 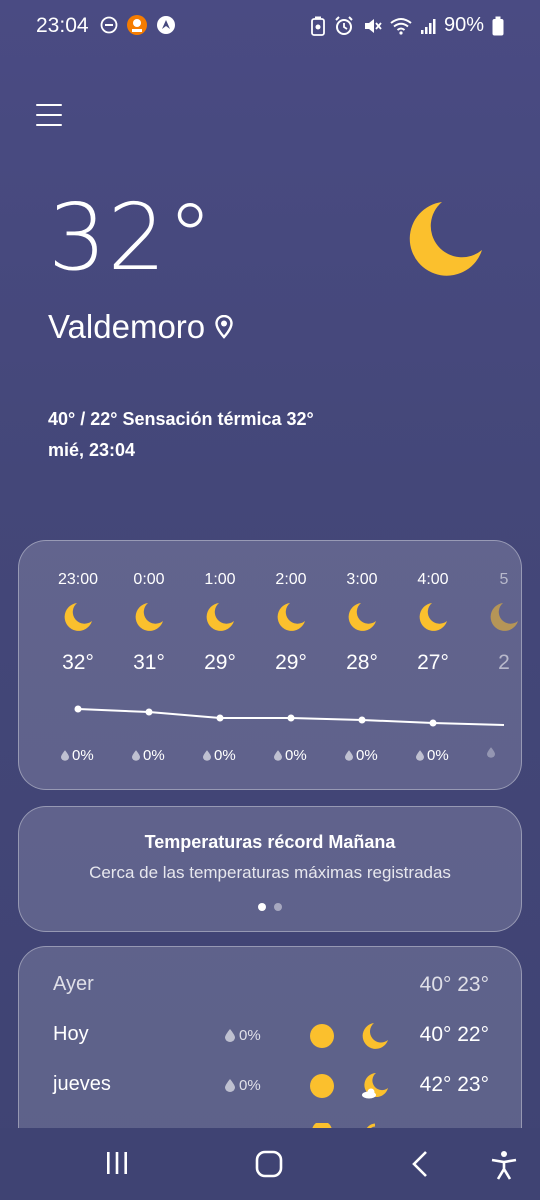 I want to click on hour-temp: 27°, so click(x=433, y=662).